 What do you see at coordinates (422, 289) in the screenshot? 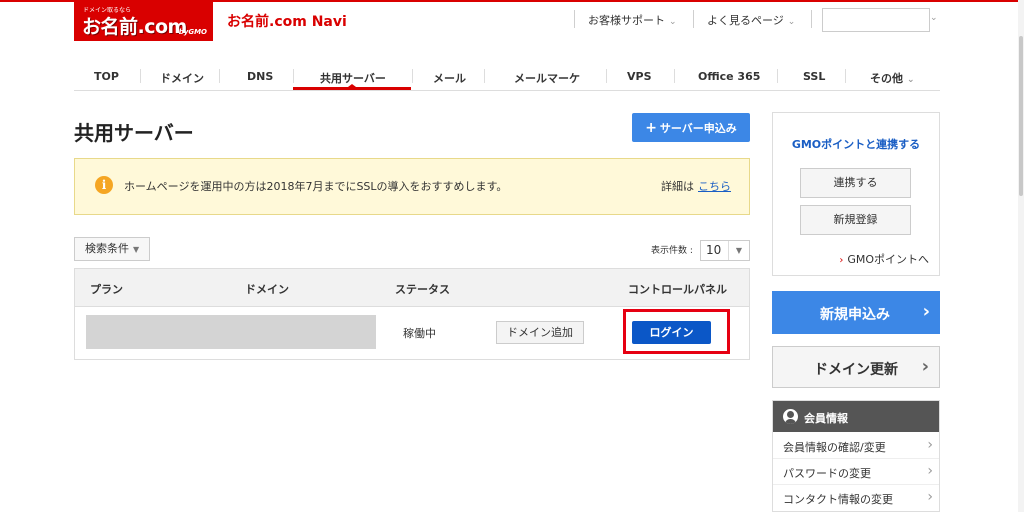
I see `column-header-status: ステータス` at bounding box center [422, 289].